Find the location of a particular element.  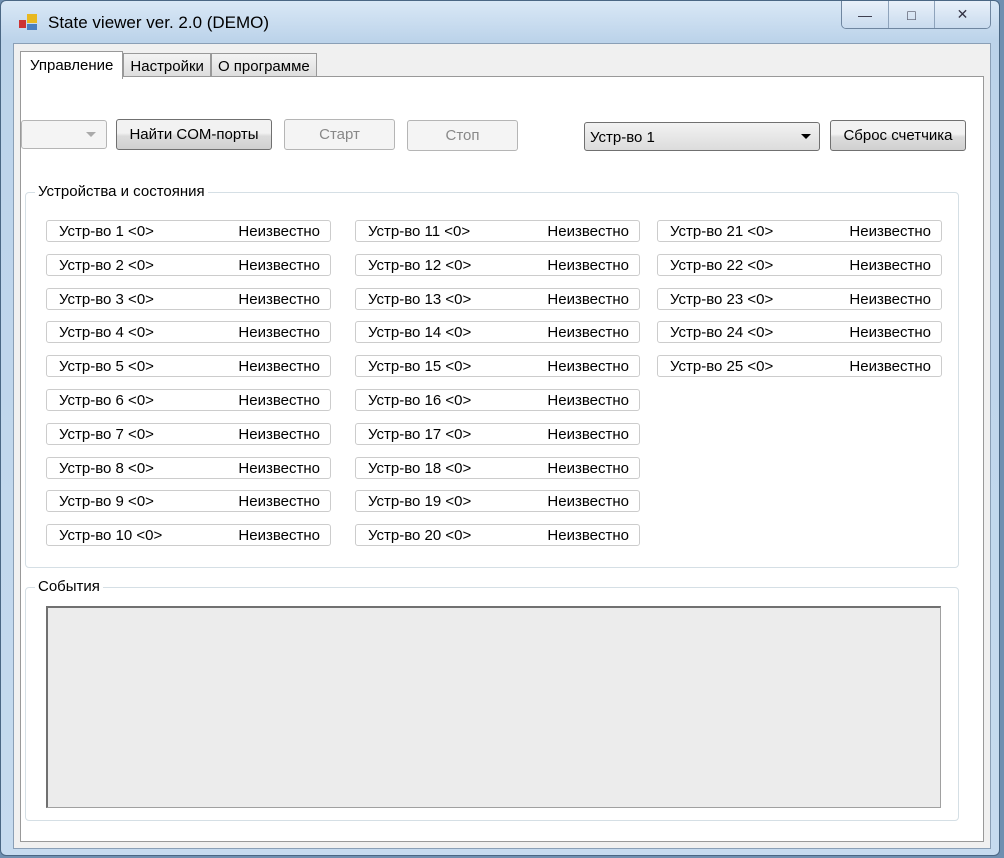

tab-strip: Управление Настройки О программе is located at coordinates (168, 65).